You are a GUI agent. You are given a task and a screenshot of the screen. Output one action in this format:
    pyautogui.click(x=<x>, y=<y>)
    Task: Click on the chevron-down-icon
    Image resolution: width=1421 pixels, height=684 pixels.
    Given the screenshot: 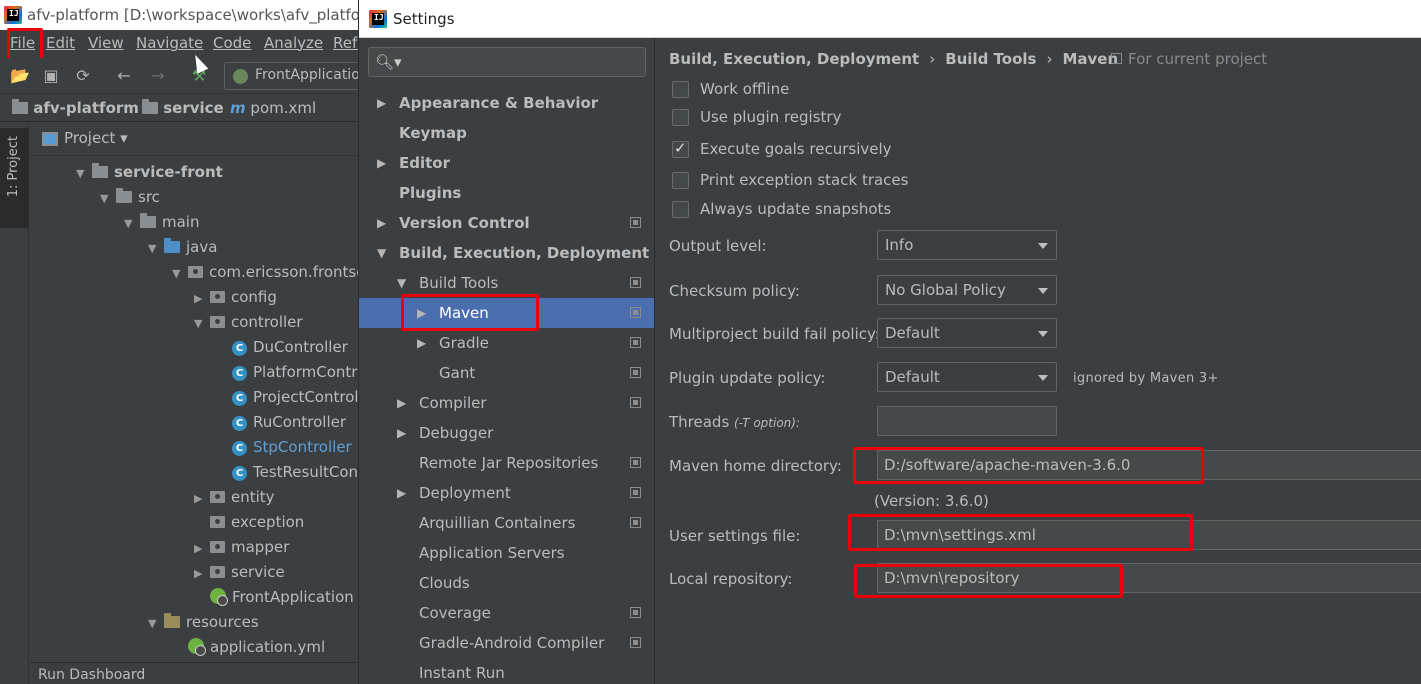 What is the action you would take?
    pyautogui.click(x=1043, y=334)
    